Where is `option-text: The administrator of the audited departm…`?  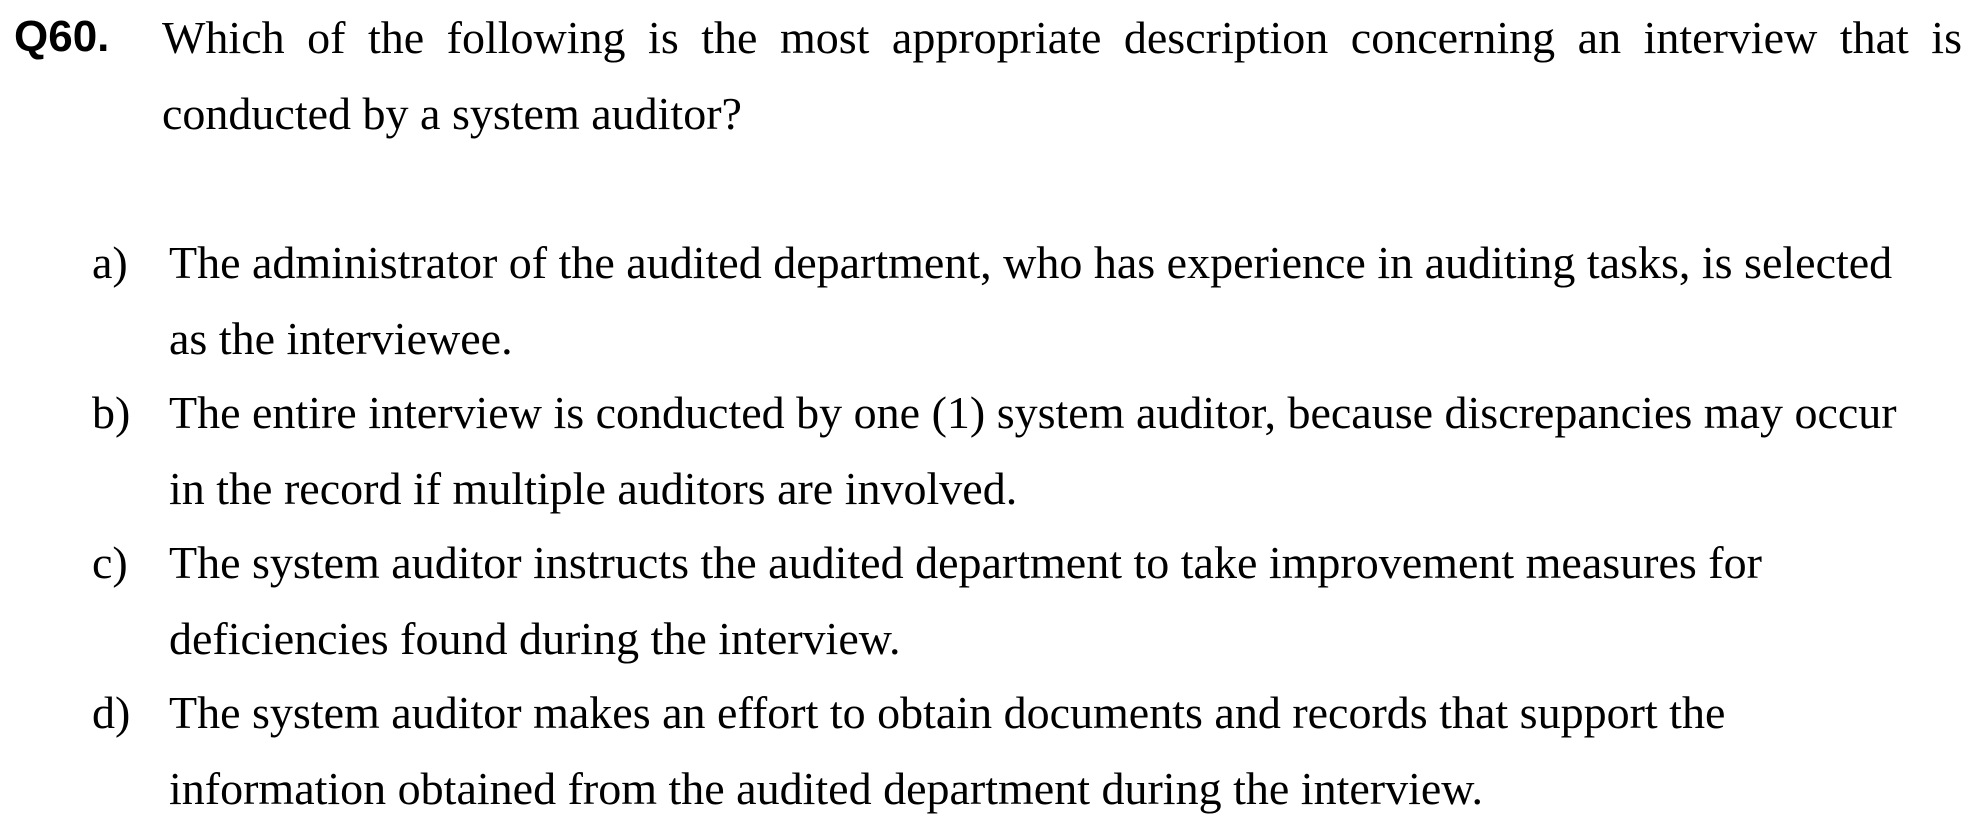 option-text: The administrator of the audited departm… is located at coordinates (1031, 300).